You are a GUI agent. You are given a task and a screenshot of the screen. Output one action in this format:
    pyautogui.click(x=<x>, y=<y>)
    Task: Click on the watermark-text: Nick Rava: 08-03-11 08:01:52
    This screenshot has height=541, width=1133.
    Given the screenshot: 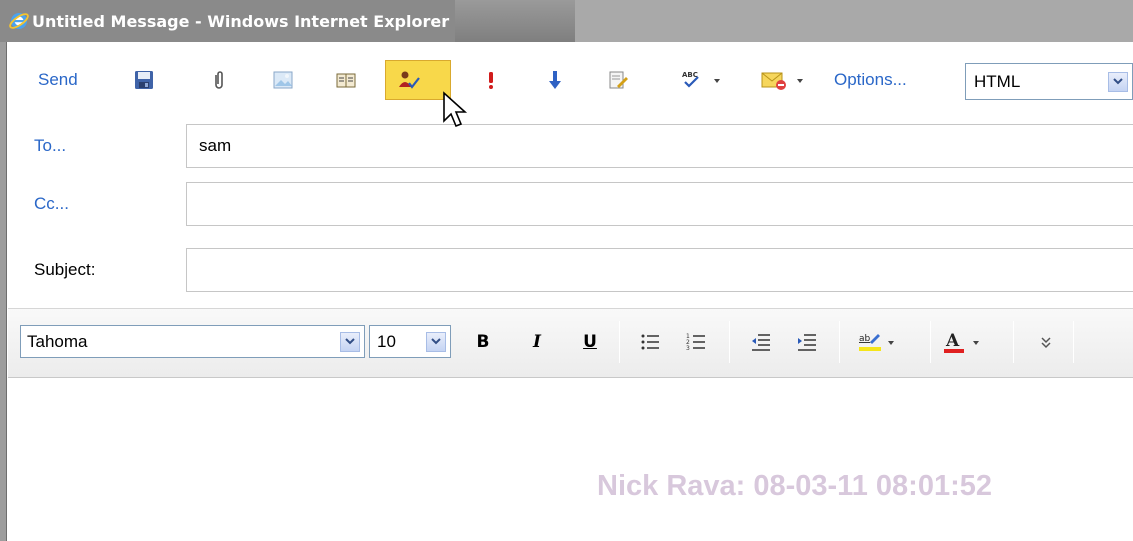 What is the action you would take?
    pyautogui.click(x=794, y=486)
    